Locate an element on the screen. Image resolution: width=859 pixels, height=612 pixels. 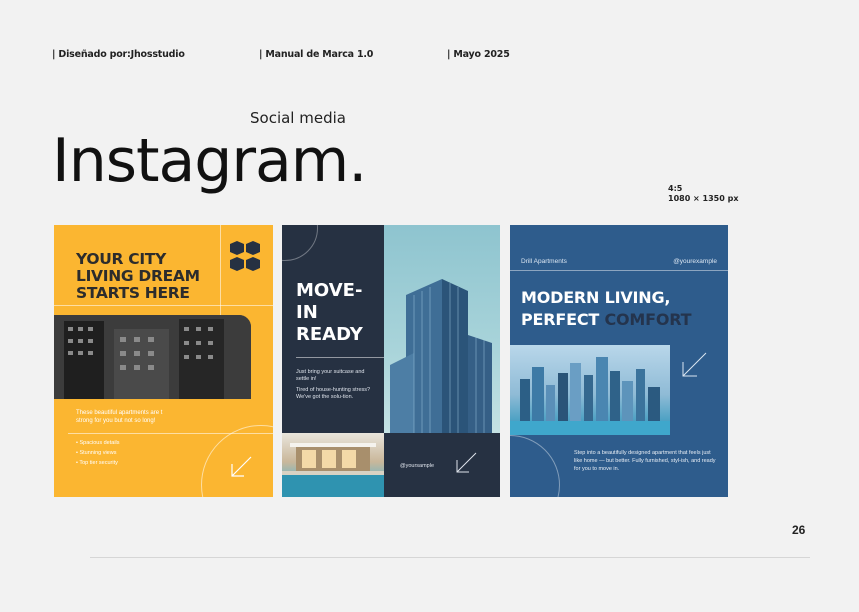
list-item: Stunning views is located at coordinates (98, 453).